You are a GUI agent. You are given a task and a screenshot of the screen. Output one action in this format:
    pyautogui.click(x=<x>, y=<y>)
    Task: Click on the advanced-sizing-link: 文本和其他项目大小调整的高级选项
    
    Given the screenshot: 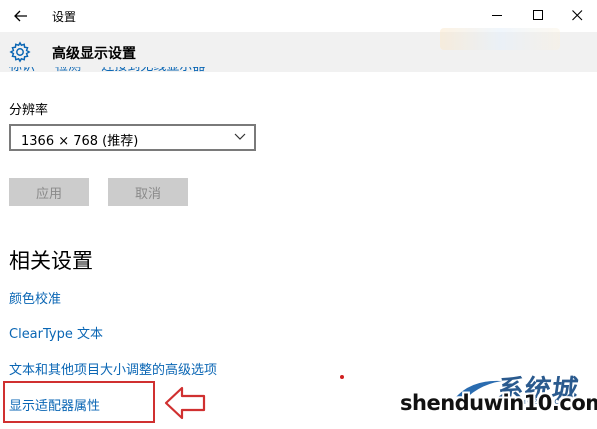 What is the action you would take?
    pyautogui.click(x=113, y=368)
    